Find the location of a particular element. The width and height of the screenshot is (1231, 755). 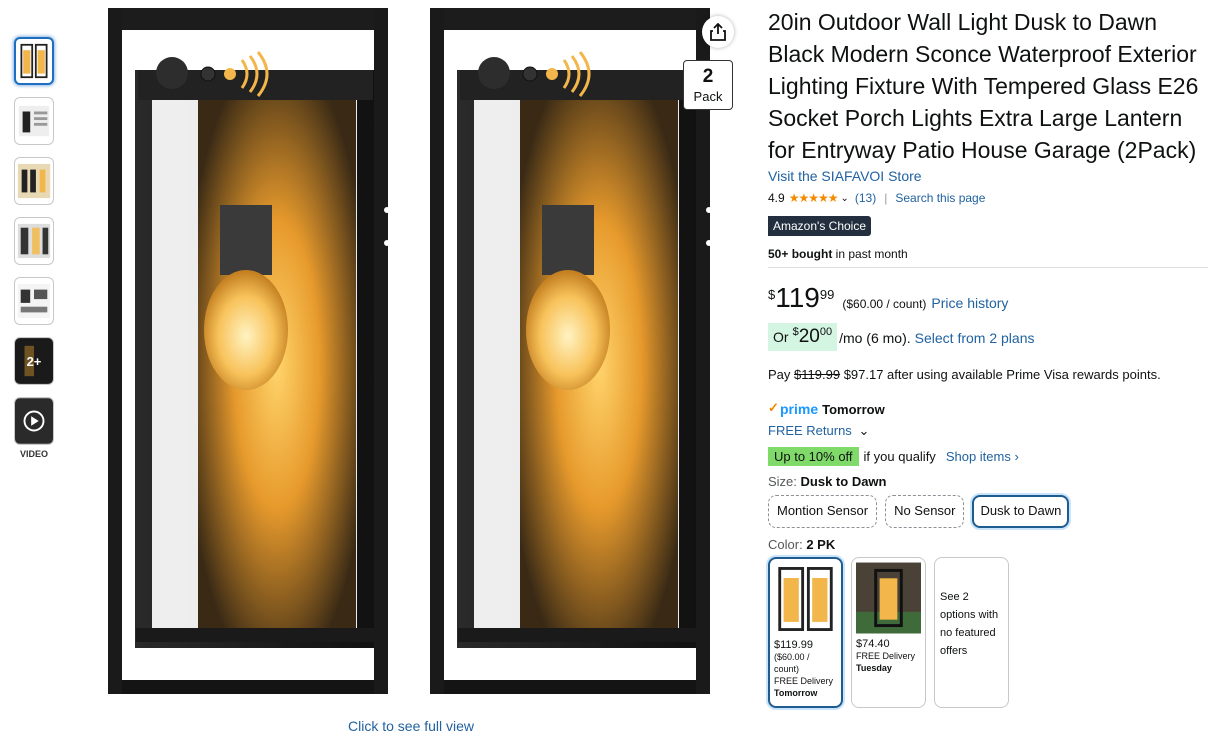

color-selected: 2 PK is located at coordinates (821, 544).